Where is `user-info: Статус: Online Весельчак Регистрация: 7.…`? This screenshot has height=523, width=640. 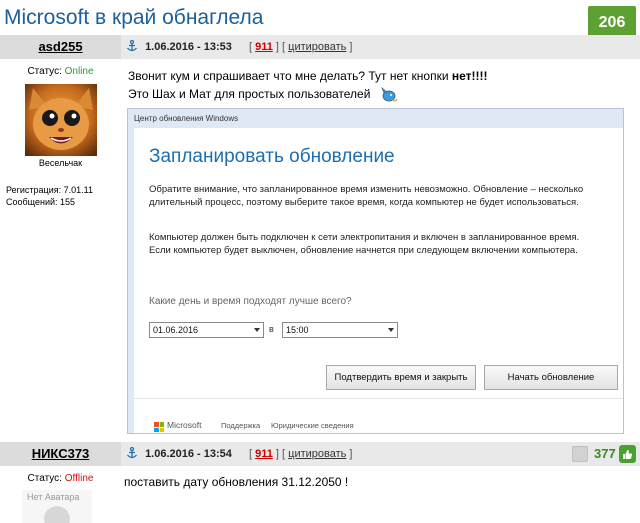 user-info: Статус: Online Весельчак Регистрация: 7.… is located at coordinates (60, 137).